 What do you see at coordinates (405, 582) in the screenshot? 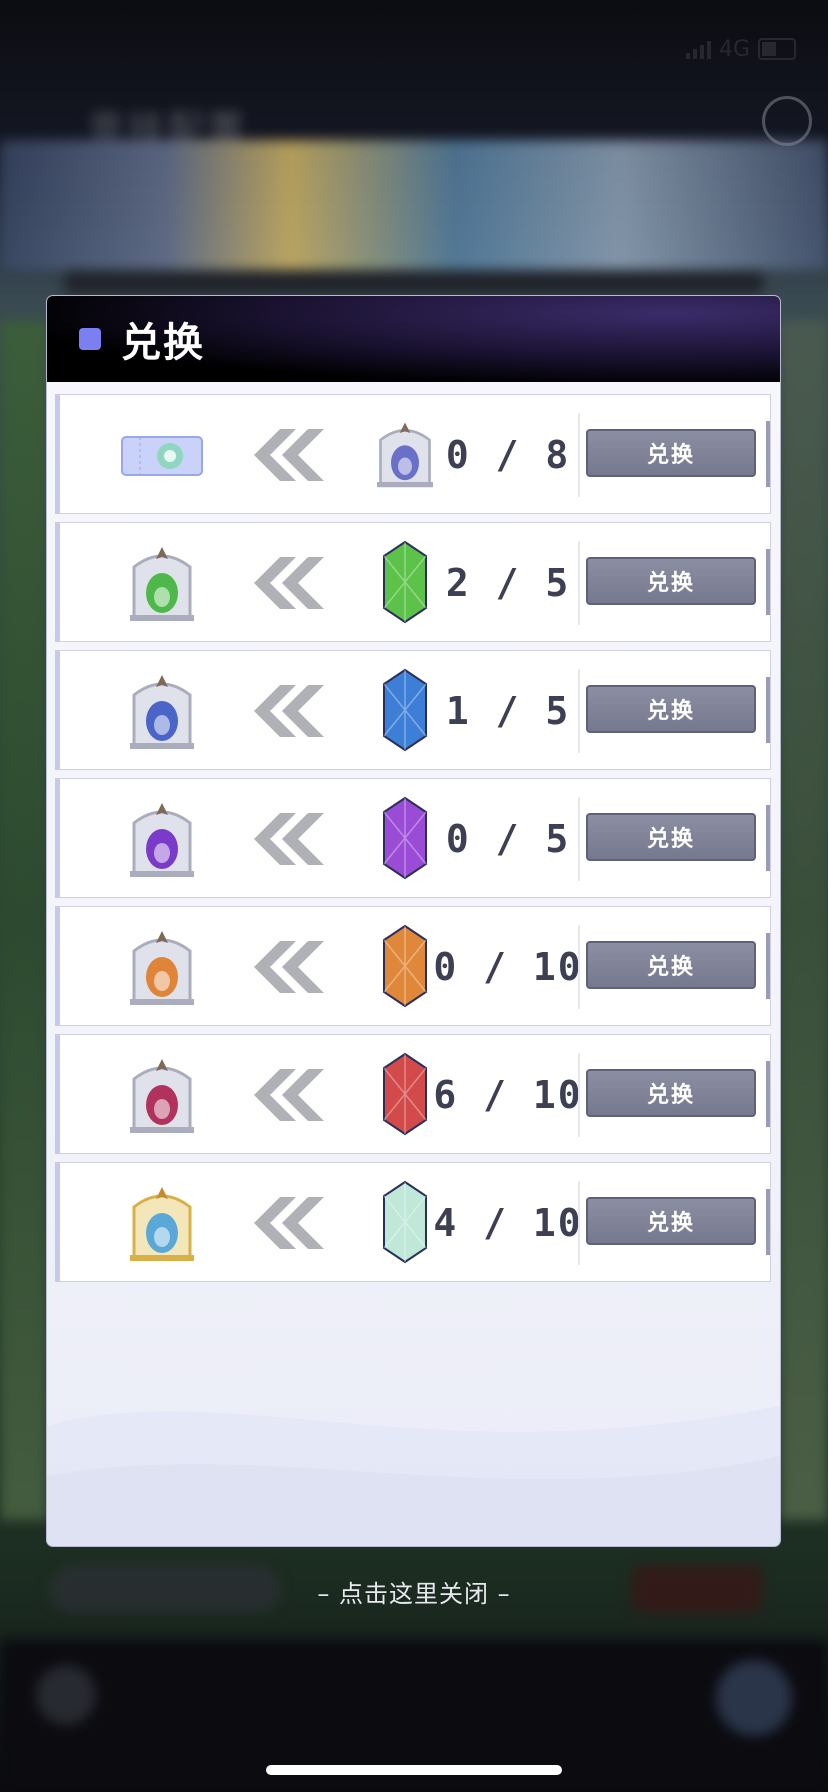
I see `gem-green-icon` at bounding box center [405, 582].